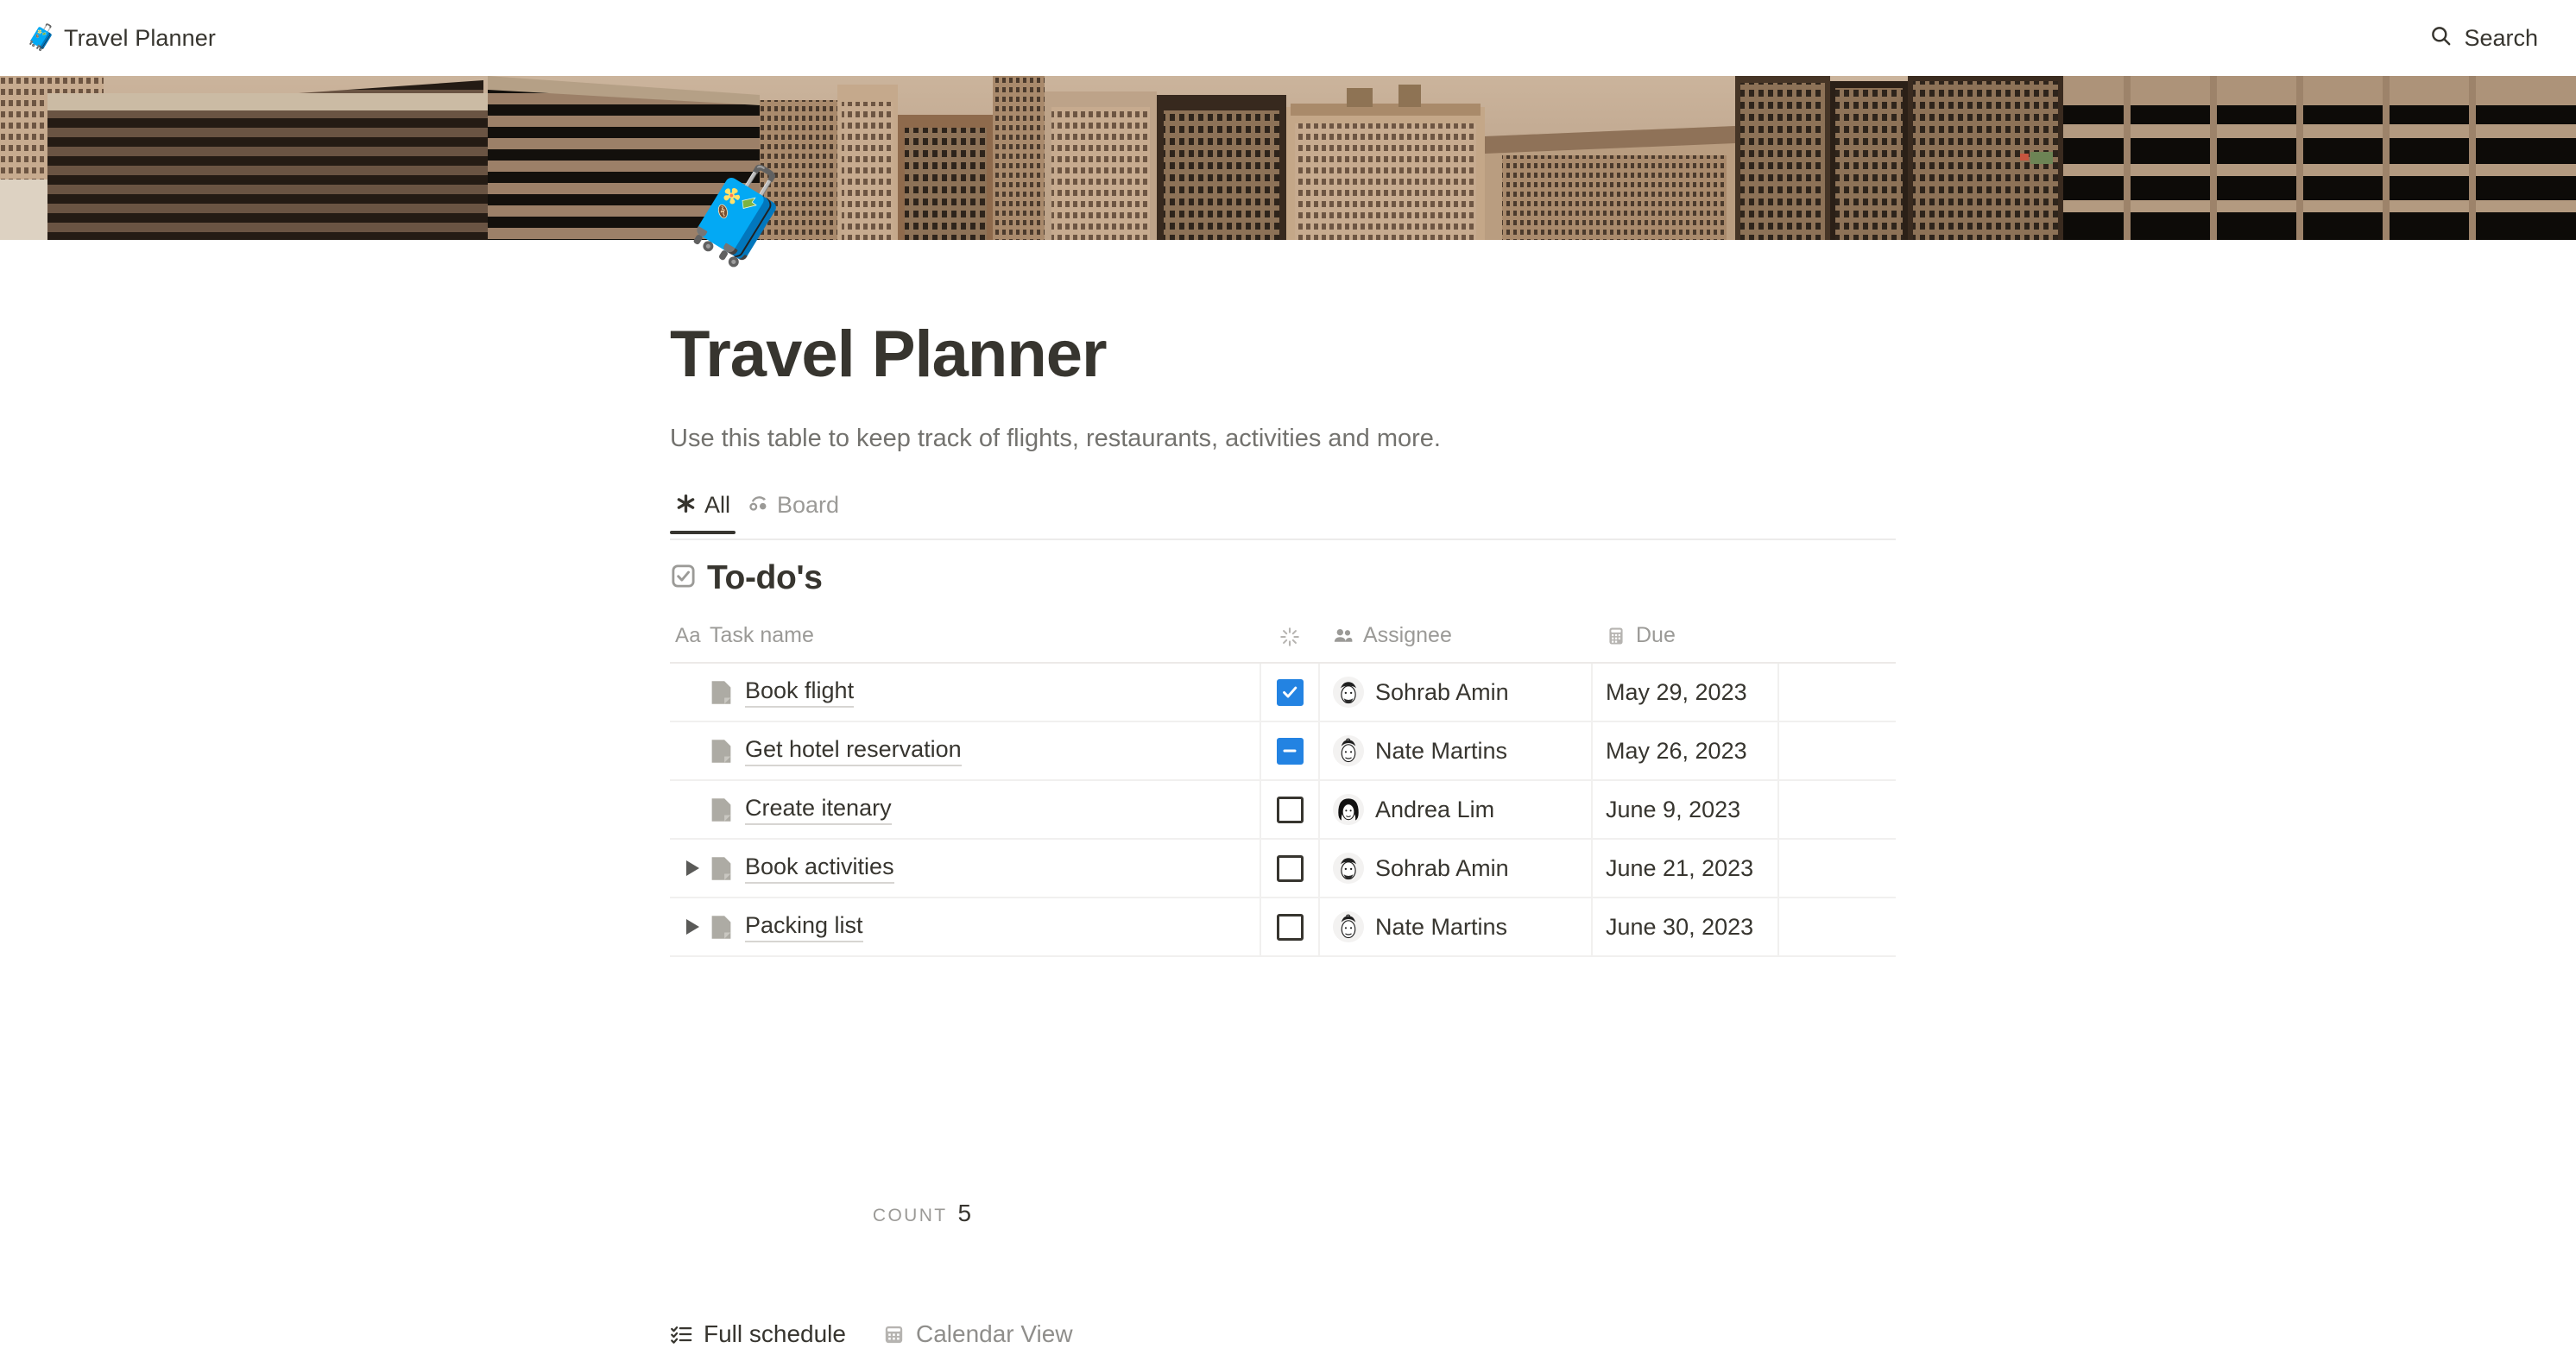 The image size is (2576, 1348). Describe the element at coordinates (738, 216) in the screenshot. I see `page-suitcase-icon: 🧳` at that location.